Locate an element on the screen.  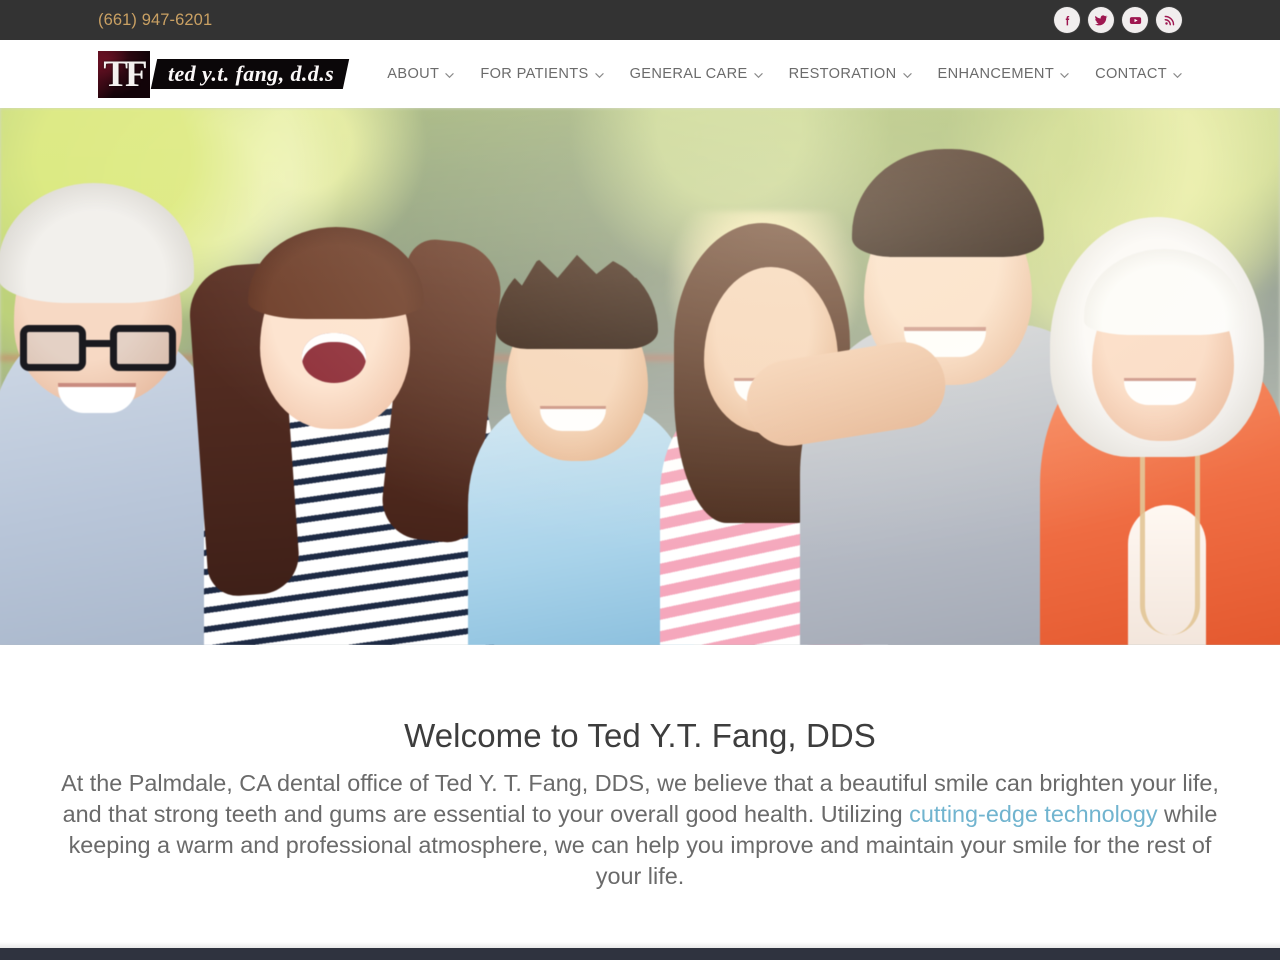
facebook-icon is located at coordinates (1067, 20).